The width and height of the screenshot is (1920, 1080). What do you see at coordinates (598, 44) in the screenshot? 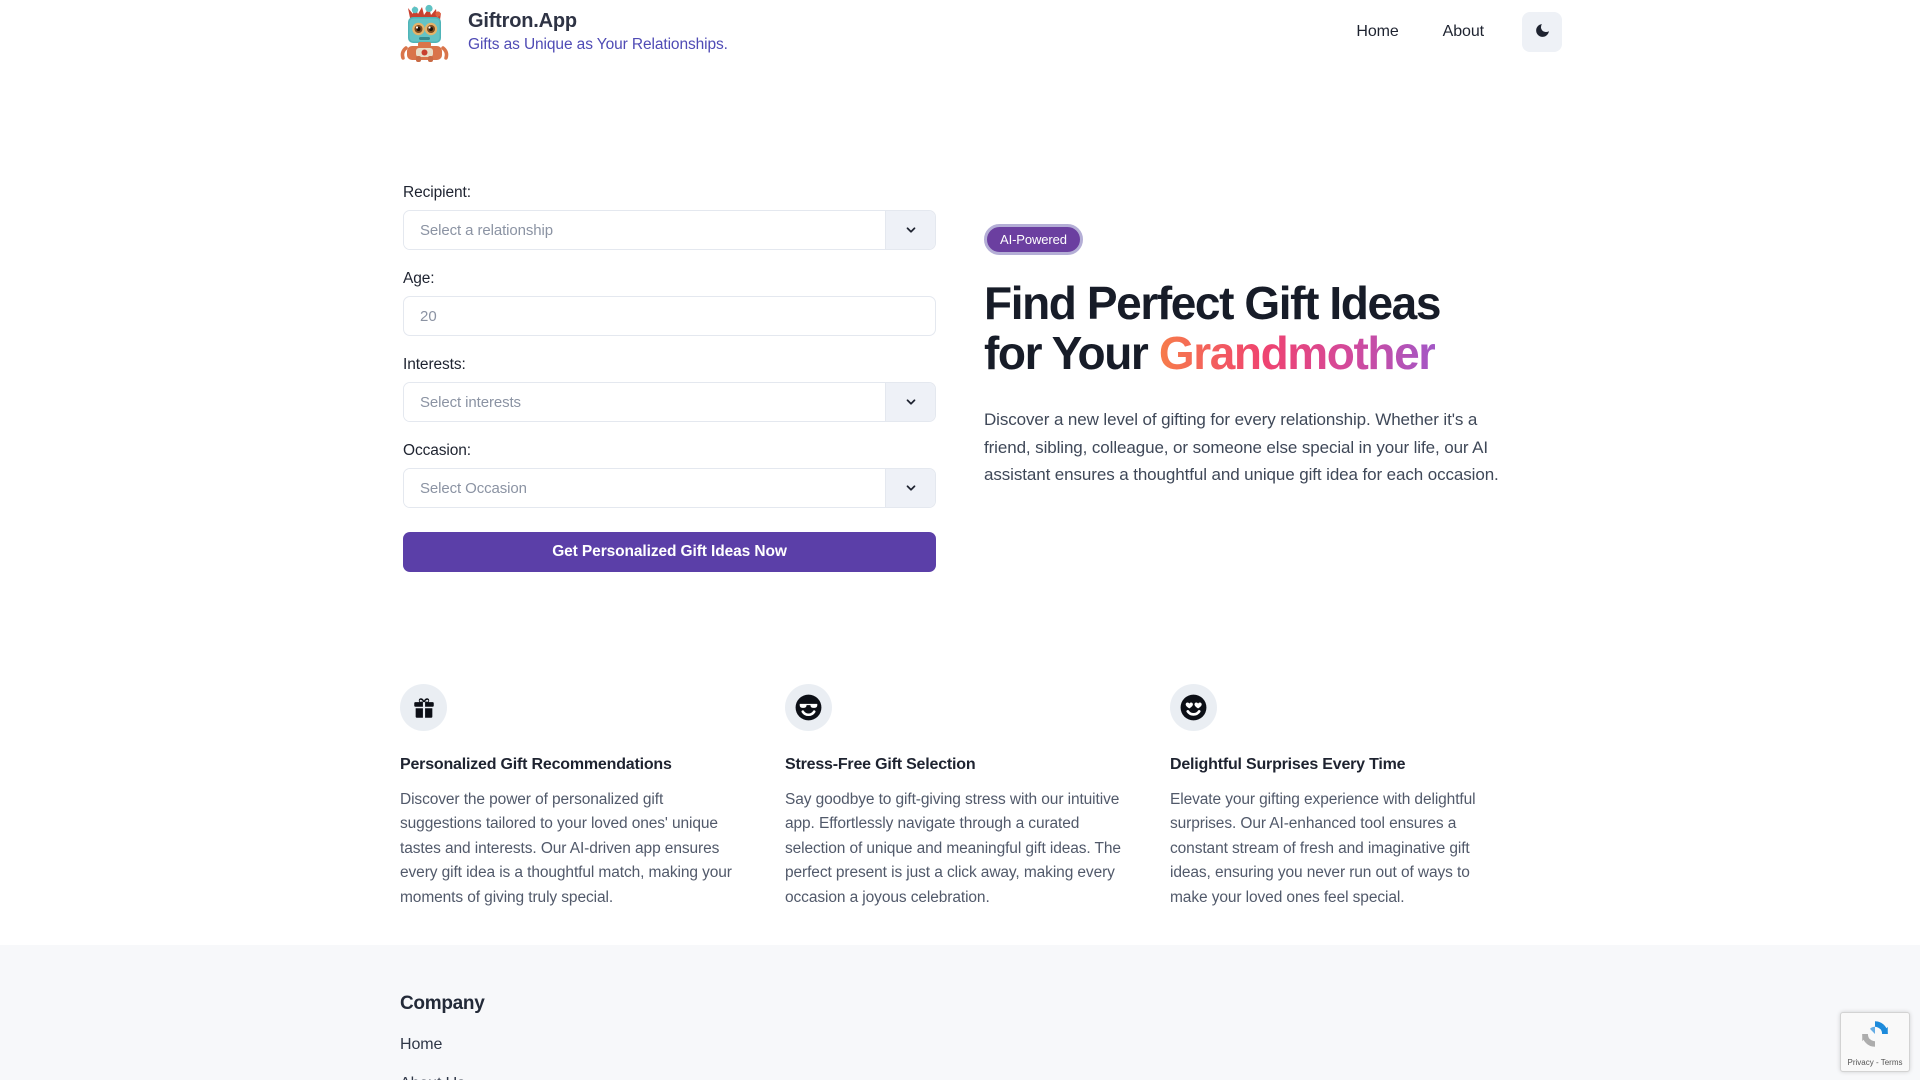
I see `brand-tagline: Gifts as Unique as Your Relationships.` at bounding box center [598, 44].